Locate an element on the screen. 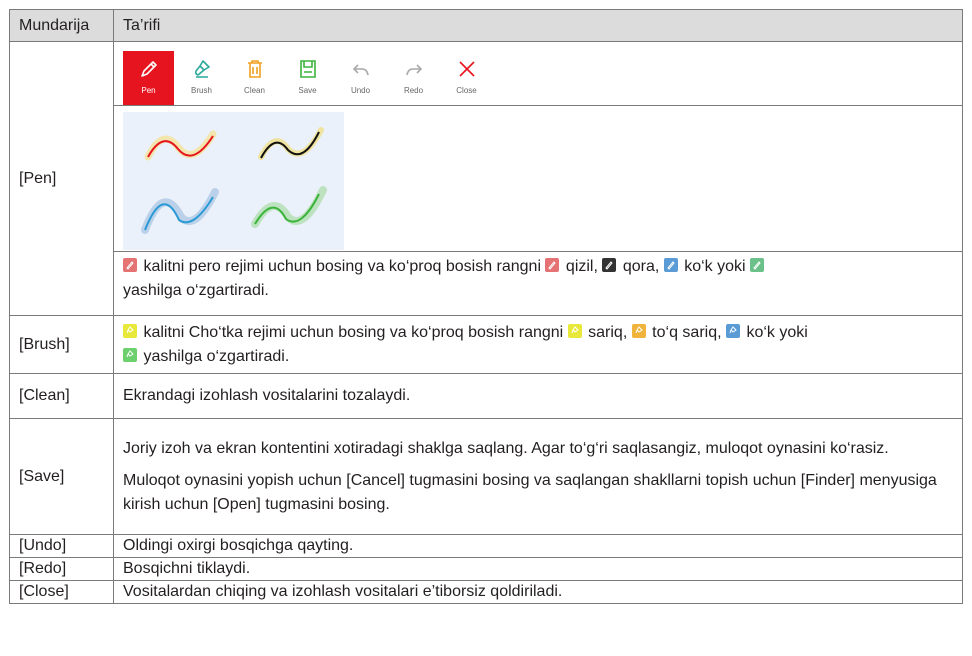 The width and height of the screenshot is (972, 656). close-icon is located at coordinates (466, 69).